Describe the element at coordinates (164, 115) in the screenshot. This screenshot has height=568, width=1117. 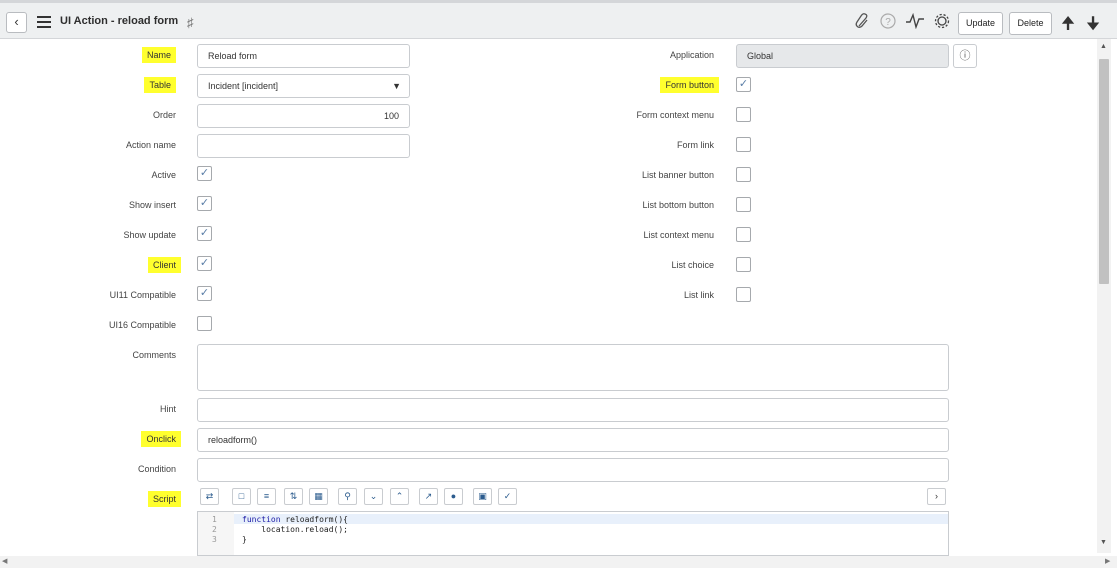
I see `order-label: Order` at that location.